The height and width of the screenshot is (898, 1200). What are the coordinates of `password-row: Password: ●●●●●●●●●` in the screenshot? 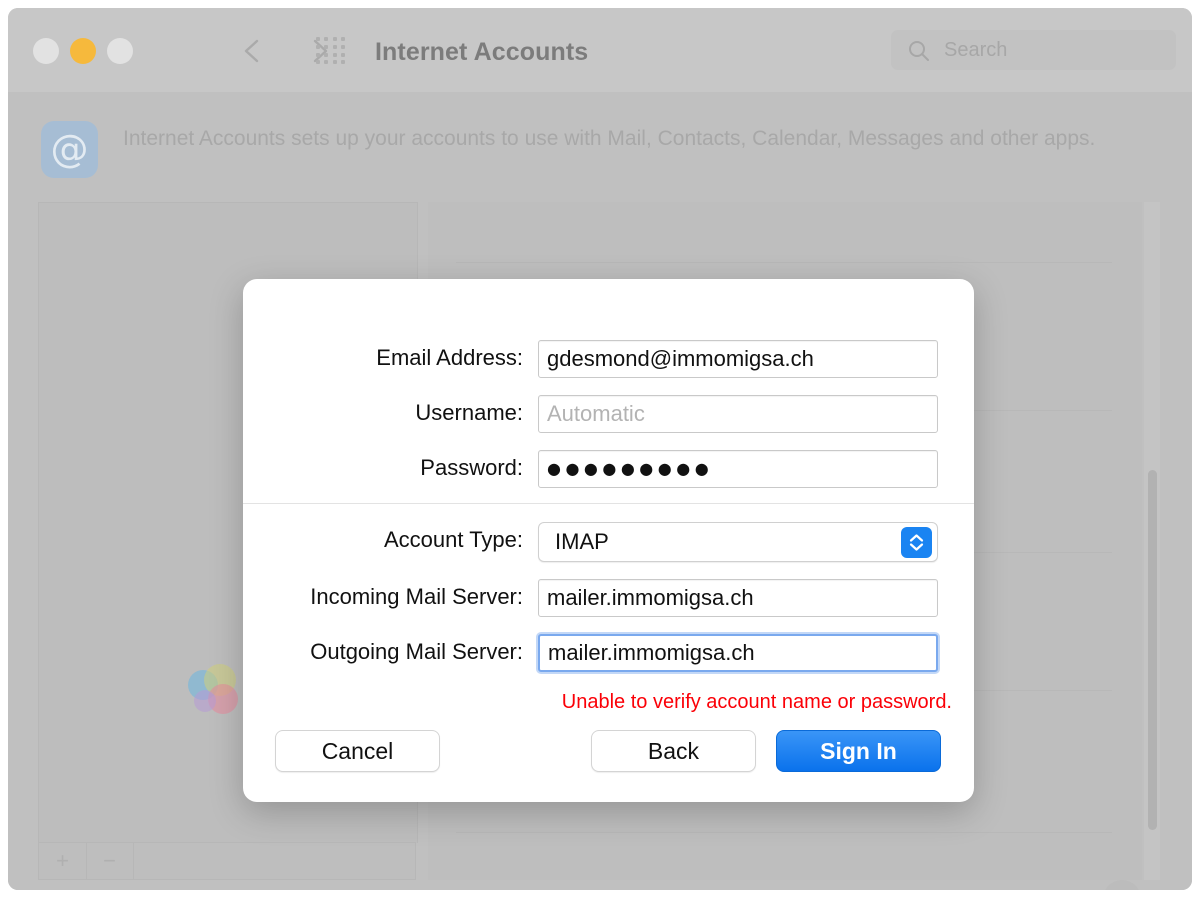 It's located at (608, 469).